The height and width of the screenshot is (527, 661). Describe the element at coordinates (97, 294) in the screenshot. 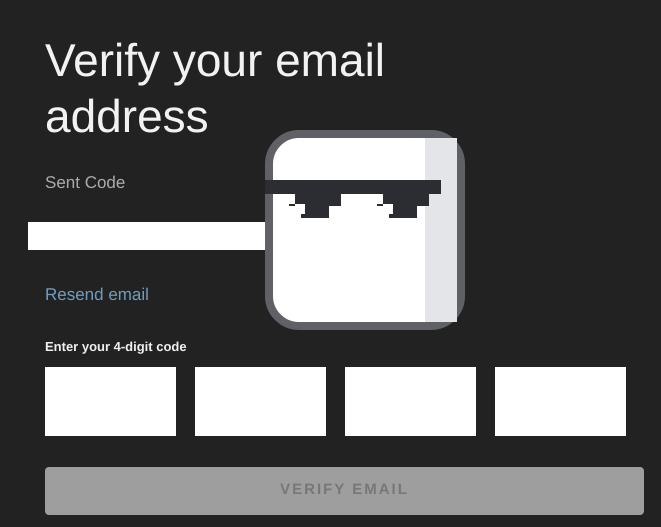

I see `resend-email-link: Resend email` at that location.